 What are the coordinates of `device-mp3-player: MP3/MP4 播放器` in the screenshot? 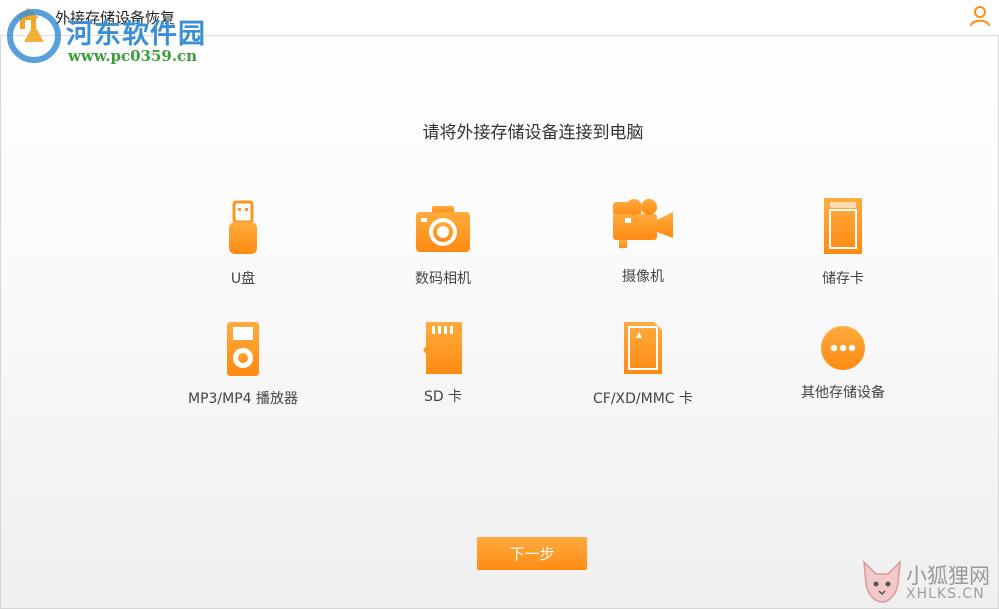 It's located at (243, 363).